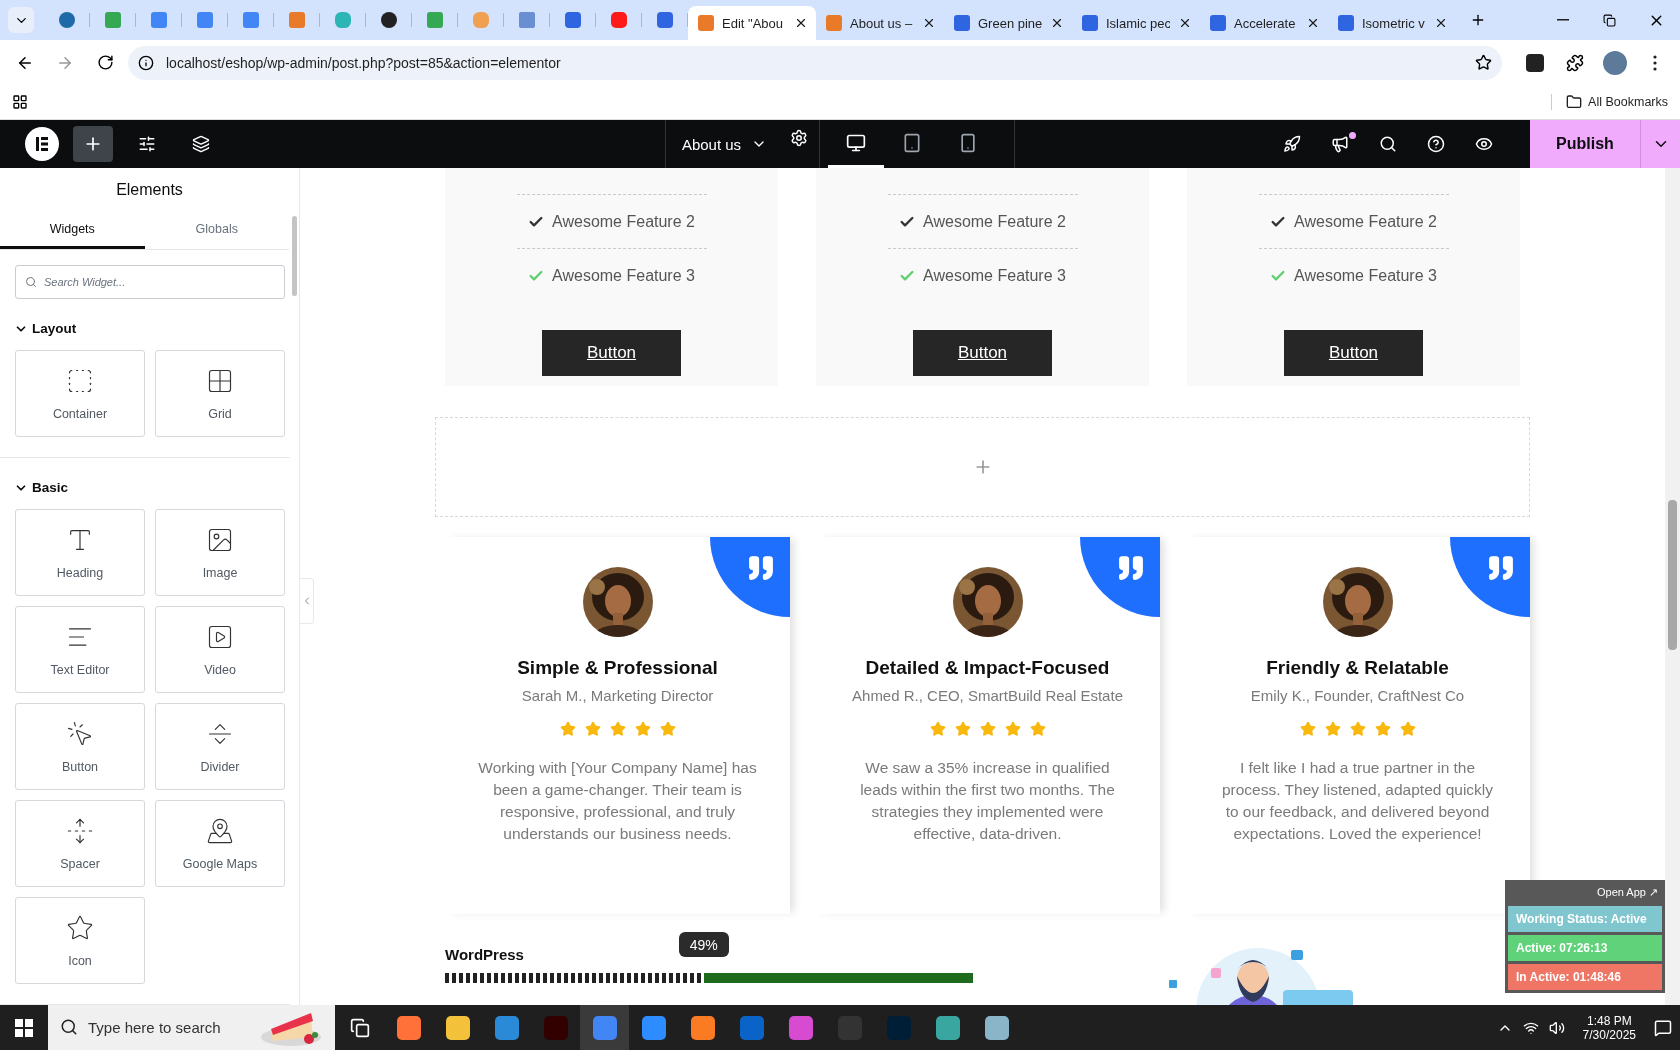 This screenshot has width=1680, height=1050. Describe the element at coordinates (147, 144) in the screenshot. I see `sliders-icon` at that location.